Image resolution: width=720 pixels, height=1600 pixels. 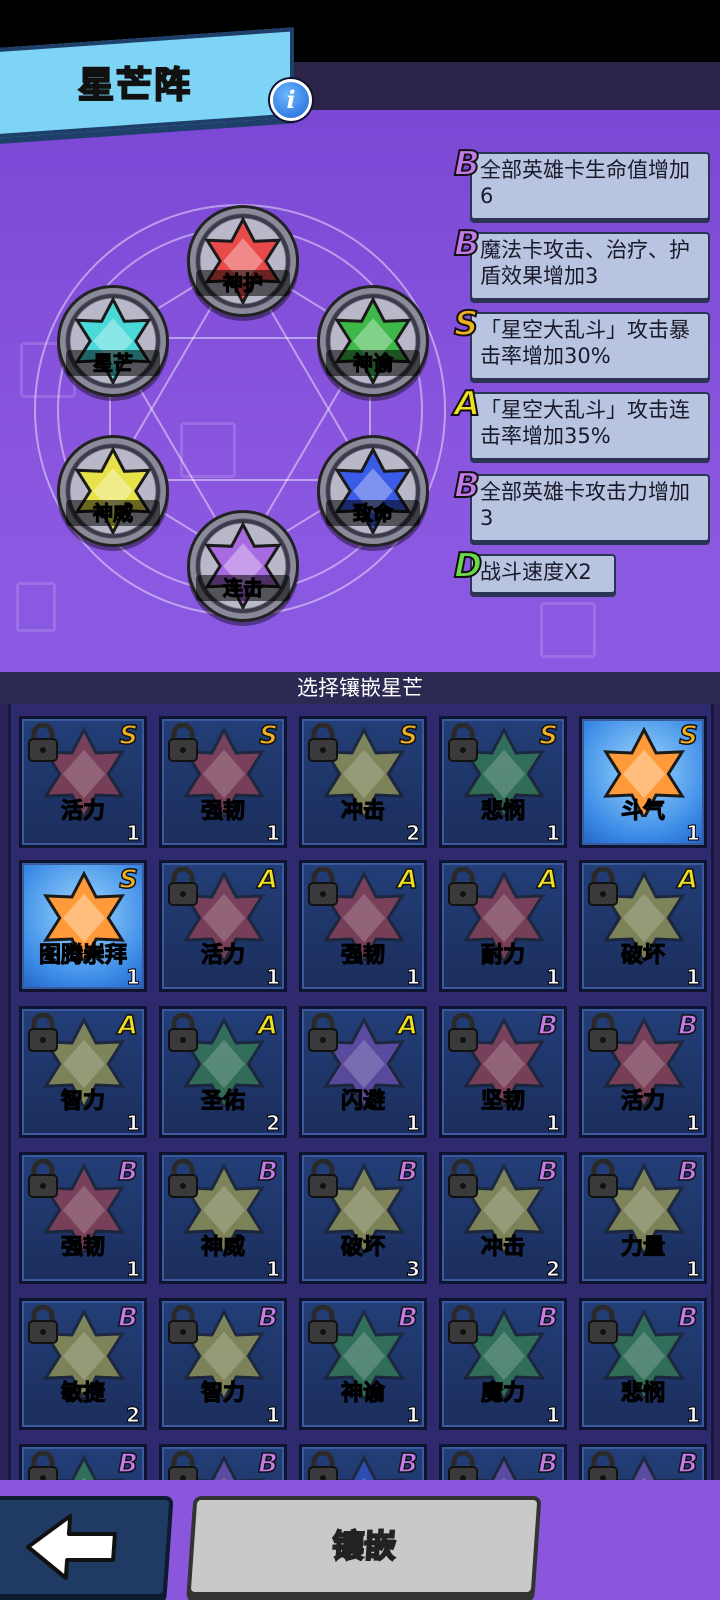 What do you see at coordinates (363, 782) in the screenshot?
I see `star-card: S 冲击 2` at bounding box center [363, 782].